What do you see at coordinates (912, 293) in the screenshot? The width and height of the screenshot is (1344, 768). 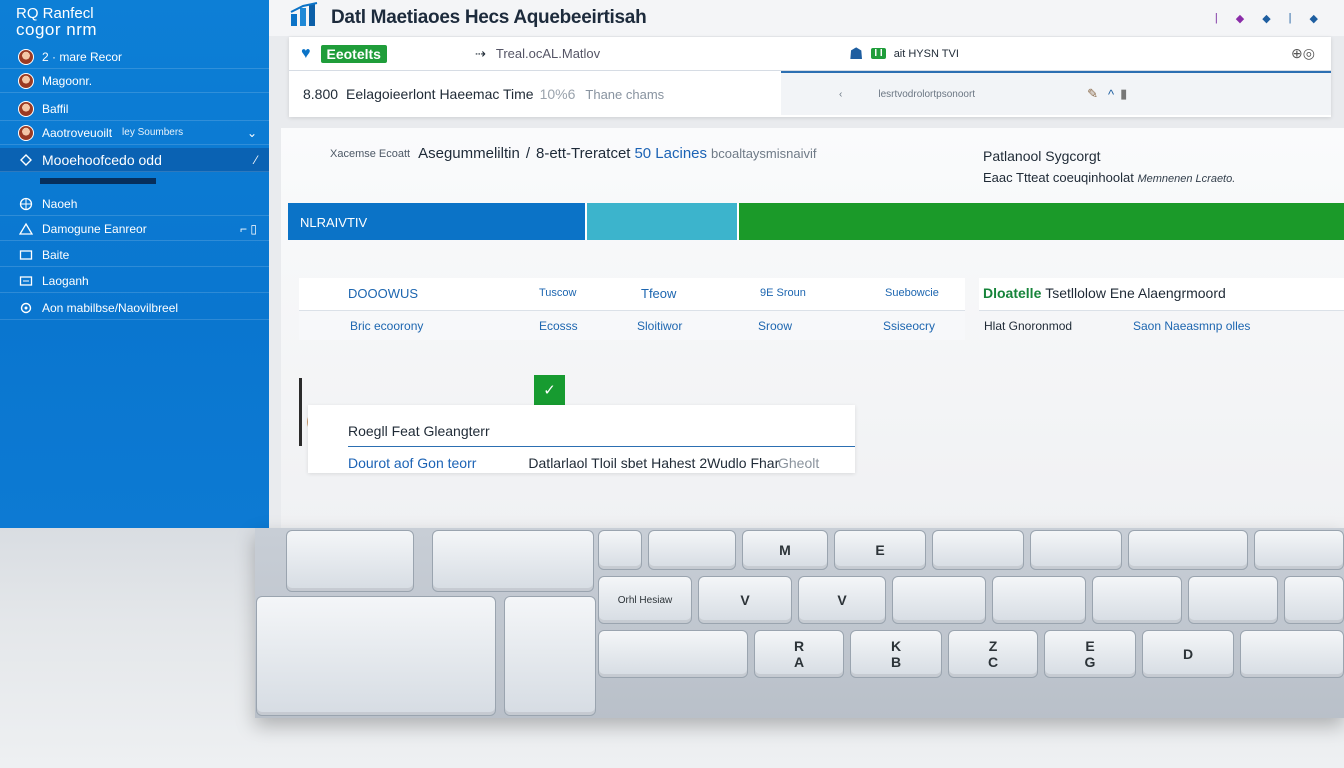 I see `table-header-cell: Suebowcie` at bounding box center [912, 293].